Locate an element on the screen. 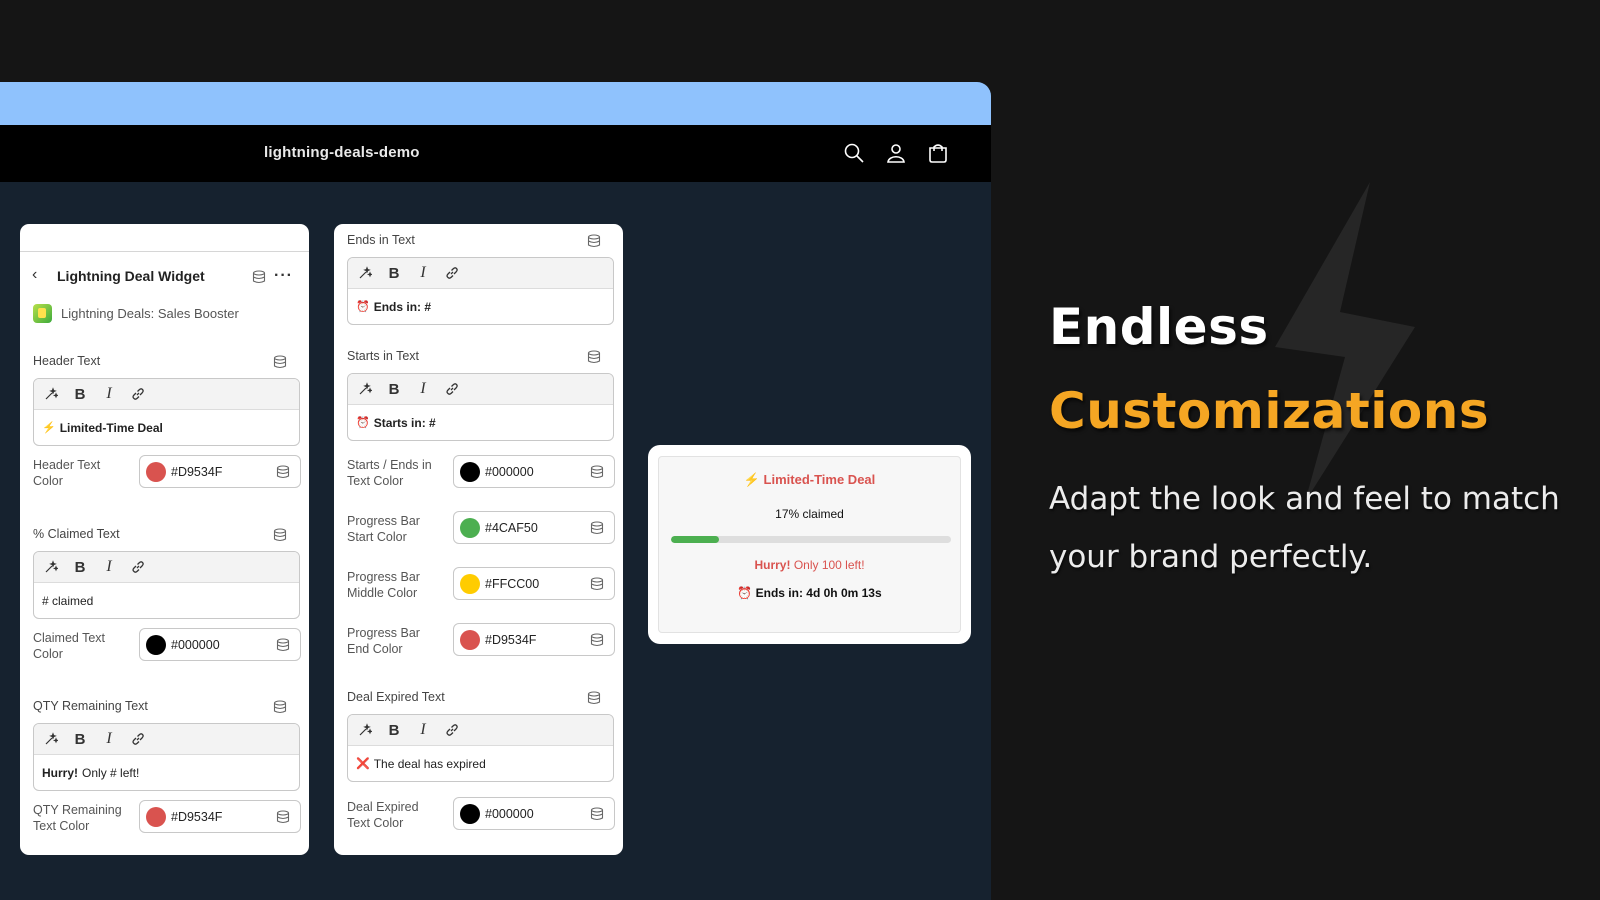 Image resolution: width=1600 pixels, height=900 pixels. starts-text-editor: B I ⏰ Starts in: # is located at coordinates (480, 407).